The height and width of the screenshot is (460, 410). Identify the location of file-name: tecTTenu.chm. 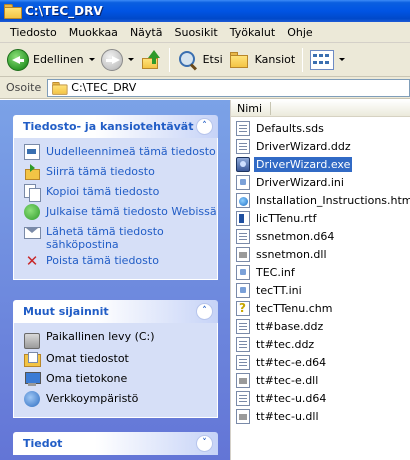
(294, 308).